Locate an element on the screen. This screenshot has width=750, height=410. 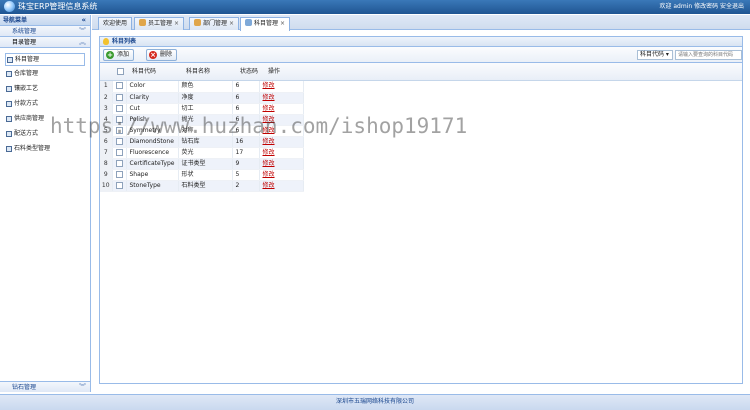
sidebar-item-supplier: 供应商管理 is located at coordinates (45, 119).